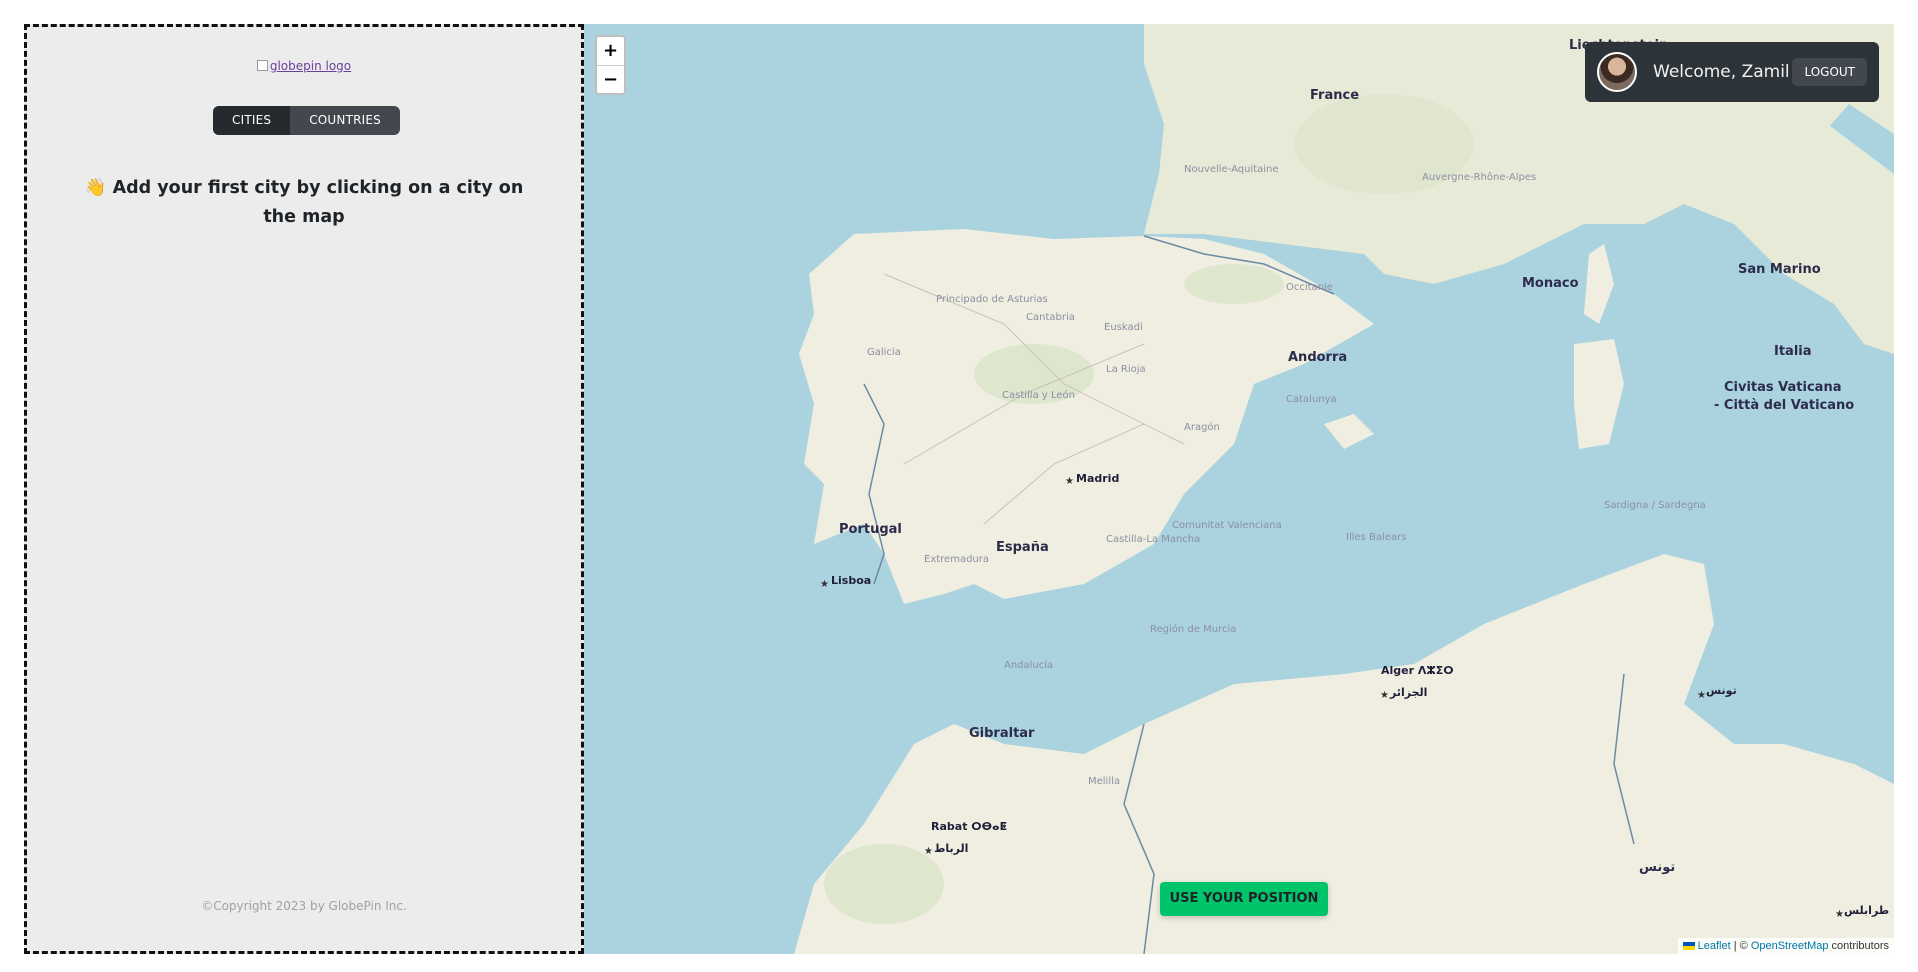 Image resolution: width=1918 pixels, height=972 pixels. Describe the element at coordinates (1867, 910) in the screenshot. I see `map-label-tripoli: طرابلس` at that location.